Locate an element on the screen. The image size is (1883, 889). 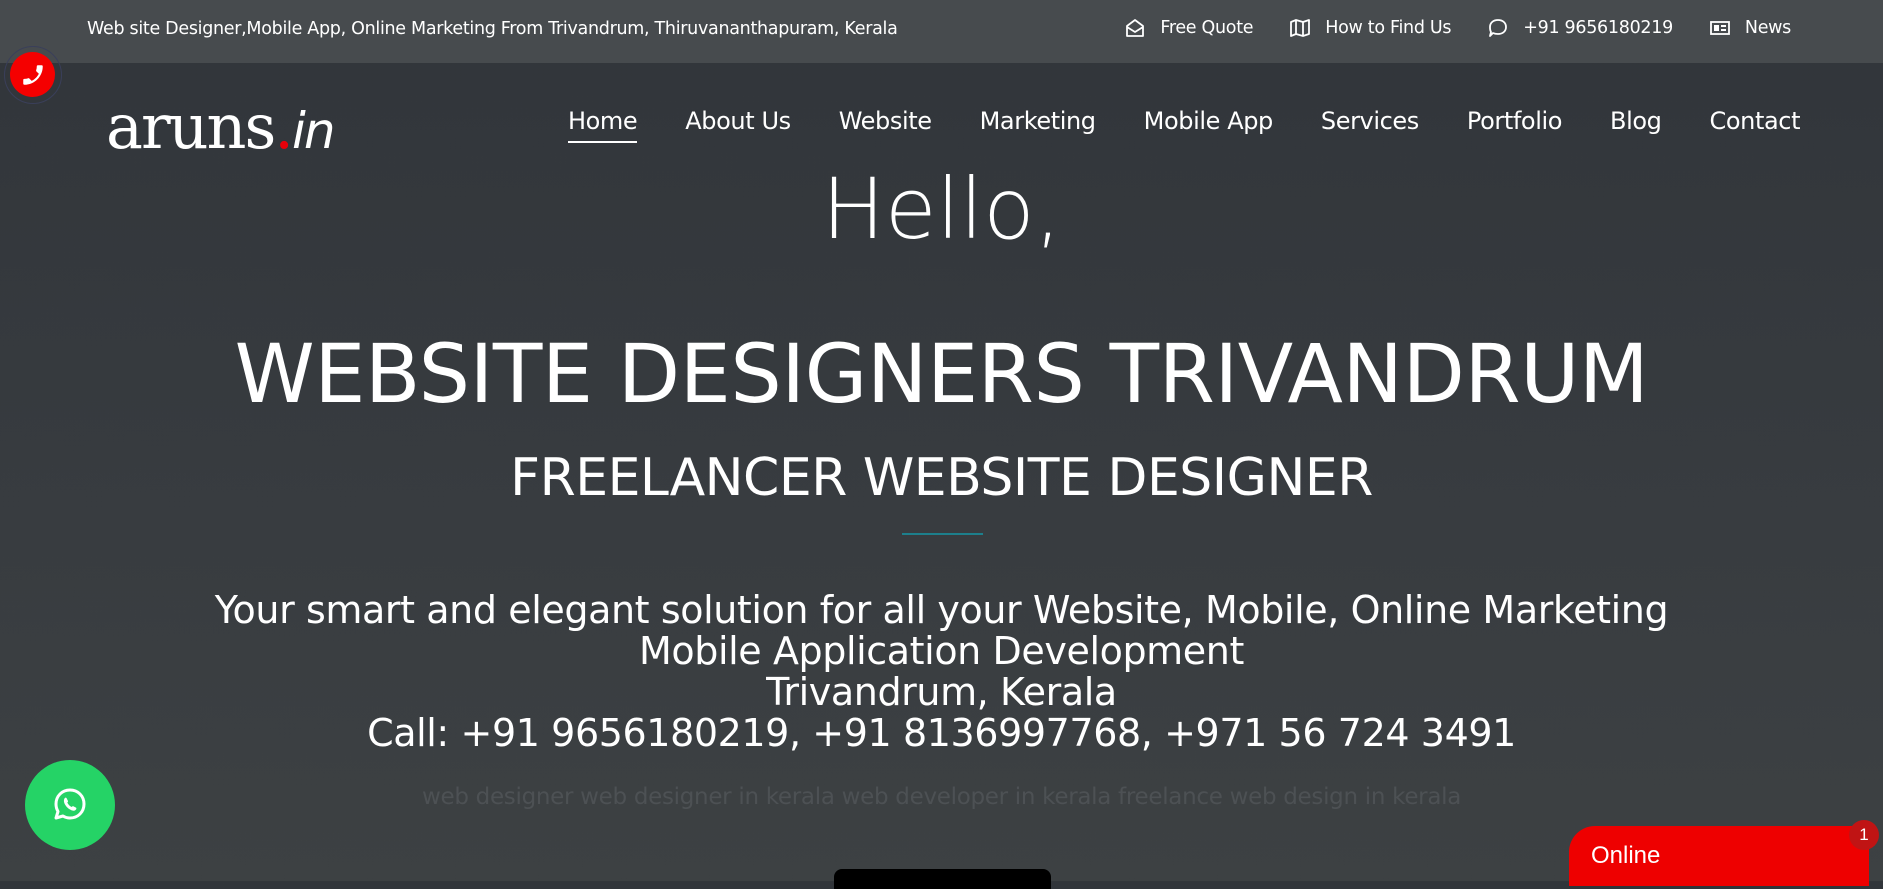
call-button-circle is located at coordinates (32, 74).